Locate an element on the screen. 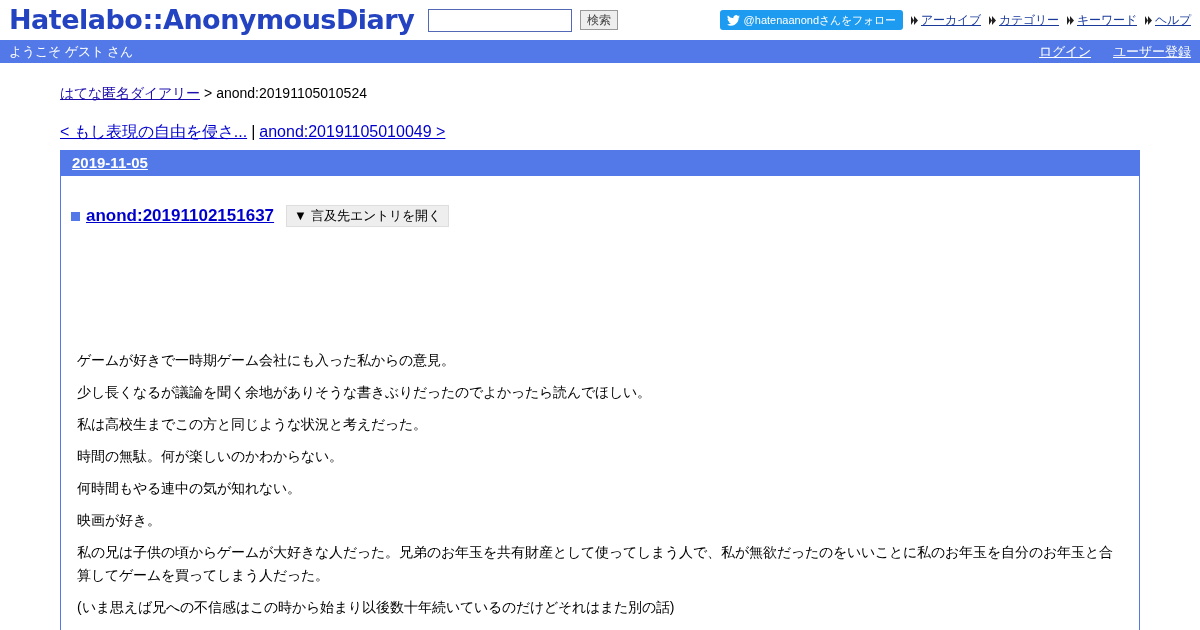  body-paragraph: 私は高校生までこの方と同じような状況と考えだった。 is located at coordinates (252, 424).